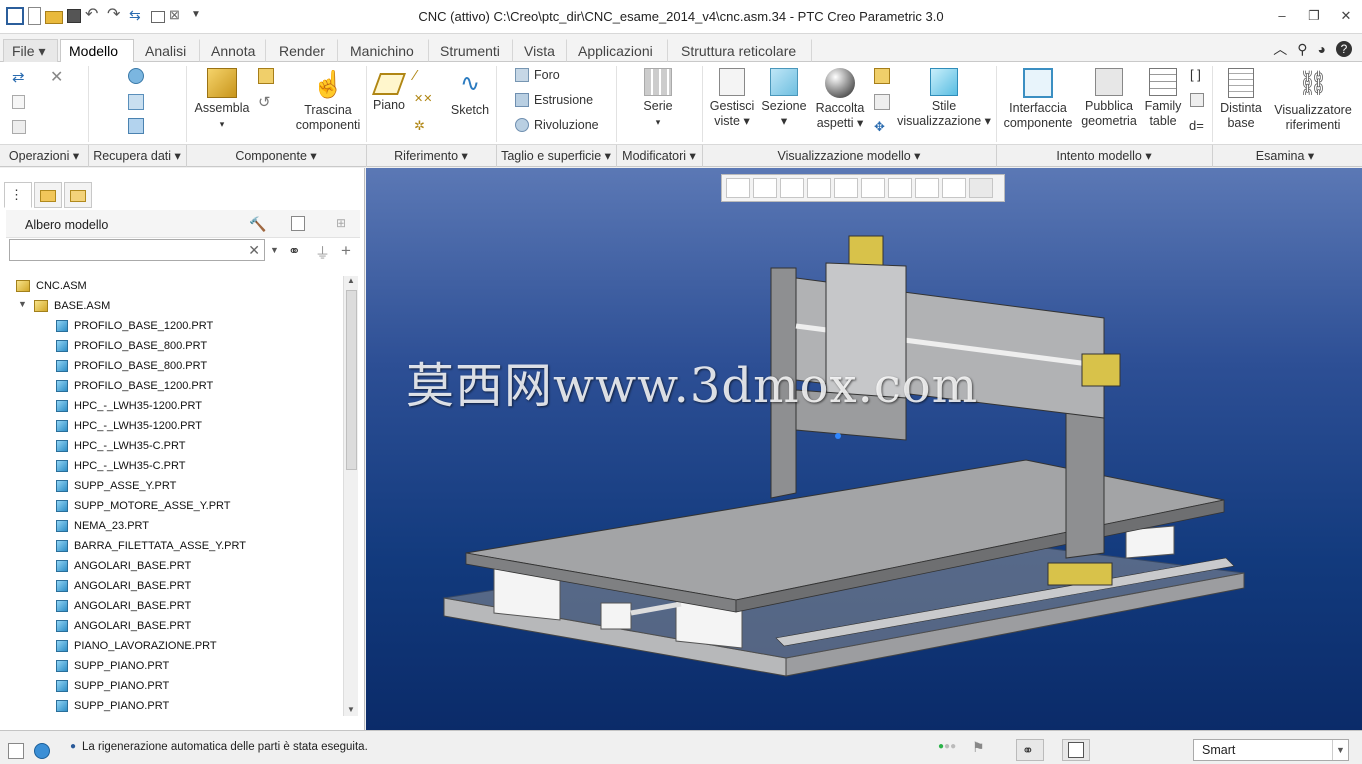 The height and width of the screenshot is (764, 1362). Describe the element at coordinates (323, 252) in the screenshot. I see `filter-icon: ⏚` at that location.